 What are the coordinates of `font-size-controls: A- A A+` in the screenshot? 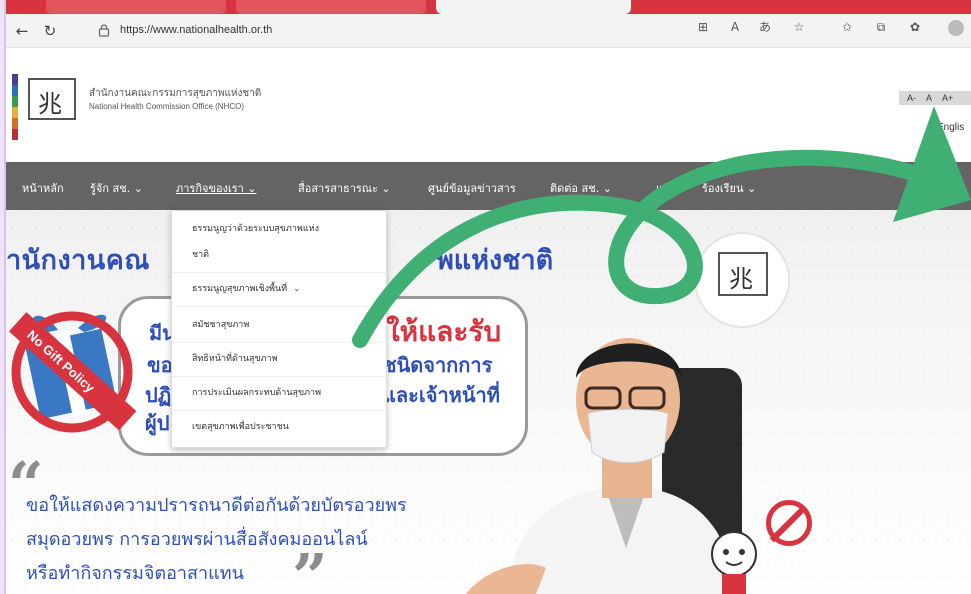 It's located at (935, 98).